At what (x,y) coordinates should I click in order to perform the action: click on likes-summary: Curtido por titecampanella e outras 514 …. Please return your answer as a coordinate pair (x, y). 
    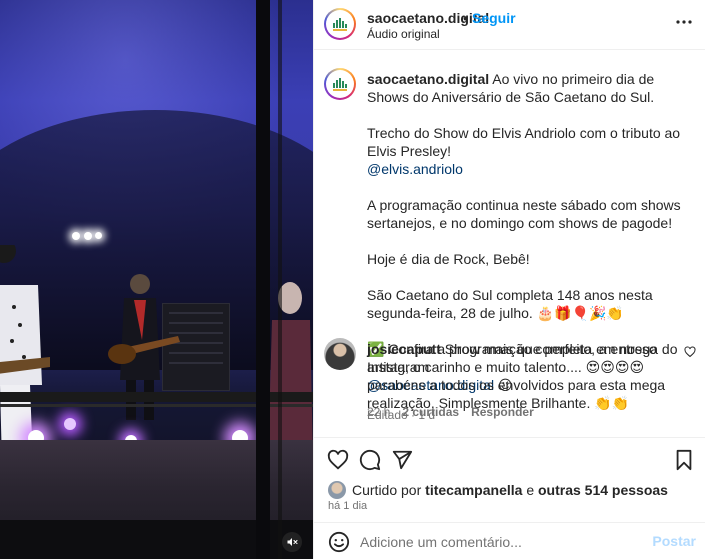
    Looking at the image, I should click on (498, 490).